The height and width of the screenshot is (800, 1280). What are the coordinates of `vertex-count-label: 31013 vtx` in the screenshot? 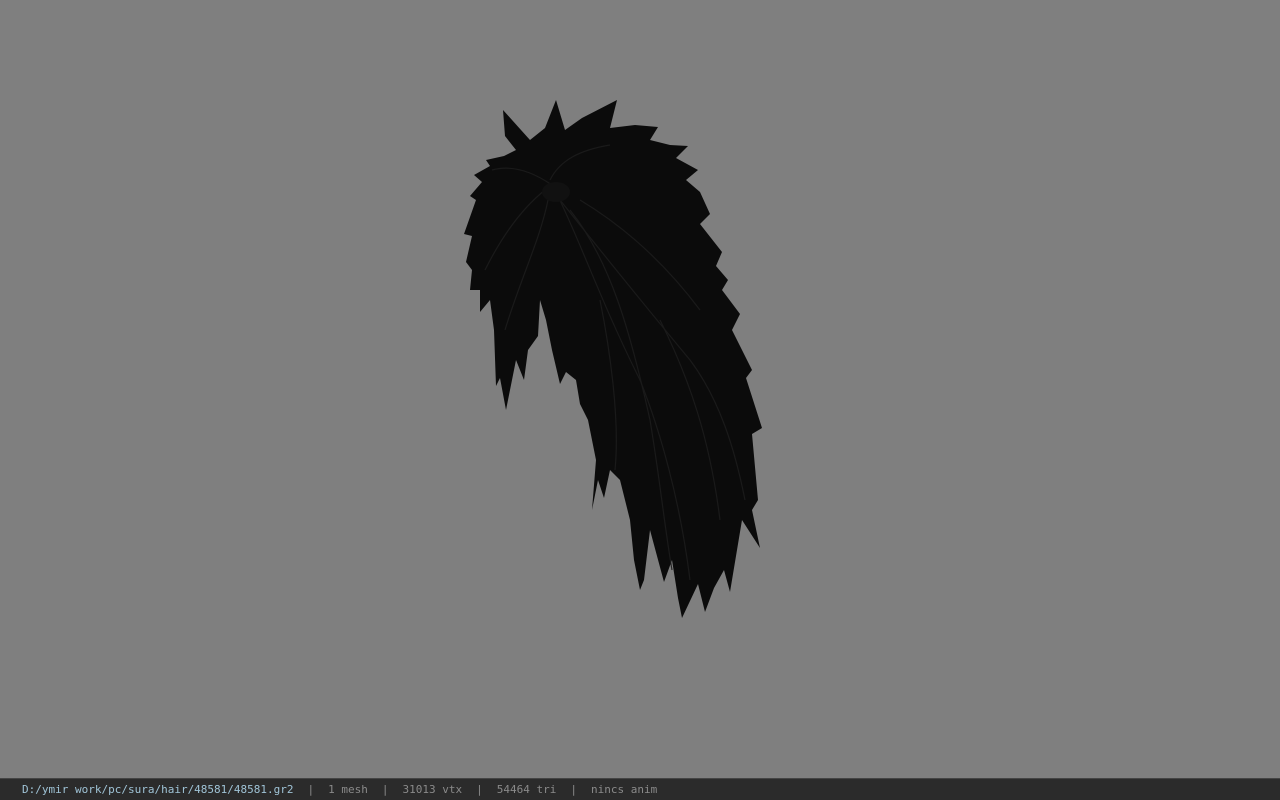 It's located at (432, 789).